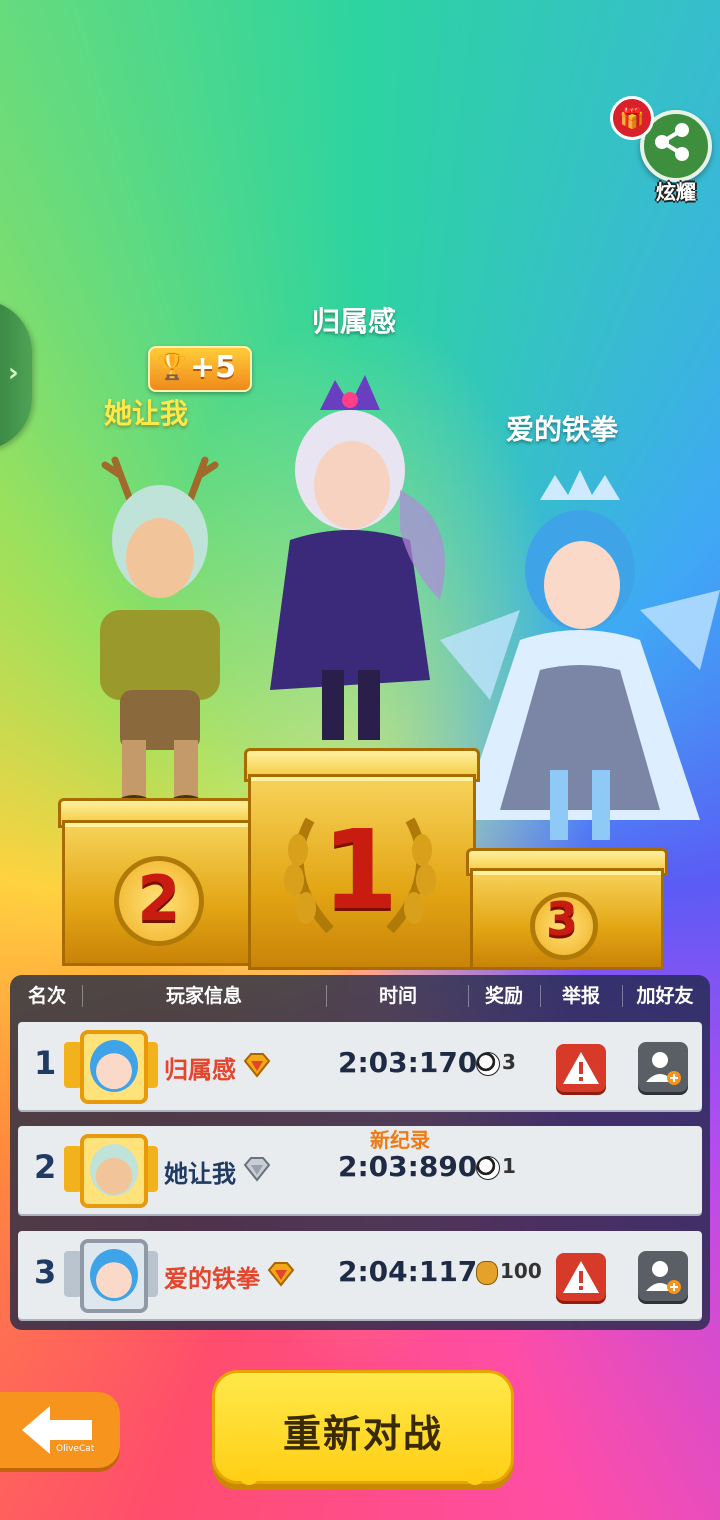 This screenshot has width=720, height=1520. Describe the element at coordinates (13, 373) in the screenshot. I see `chevron-right-icon: ›` at that location.